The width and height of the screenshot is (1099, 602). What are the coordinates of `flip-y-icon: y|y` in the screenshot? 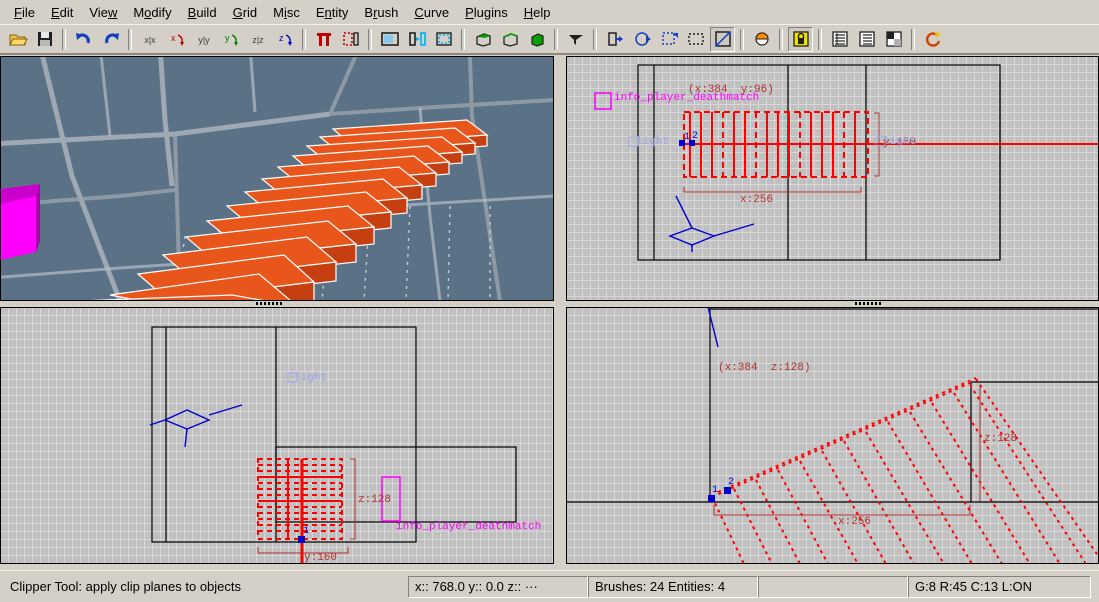 It's located at (203, 39).